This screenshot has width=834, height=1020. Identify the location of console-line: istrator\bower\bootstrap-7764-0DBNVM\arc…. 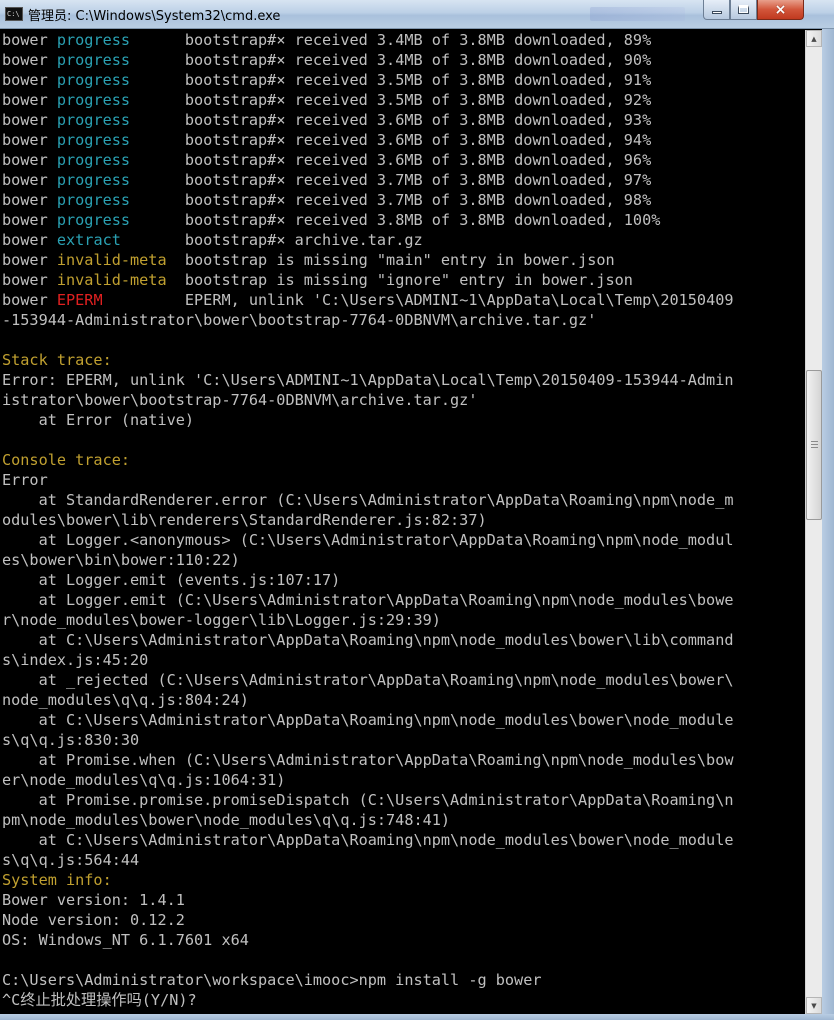
(239, 400).